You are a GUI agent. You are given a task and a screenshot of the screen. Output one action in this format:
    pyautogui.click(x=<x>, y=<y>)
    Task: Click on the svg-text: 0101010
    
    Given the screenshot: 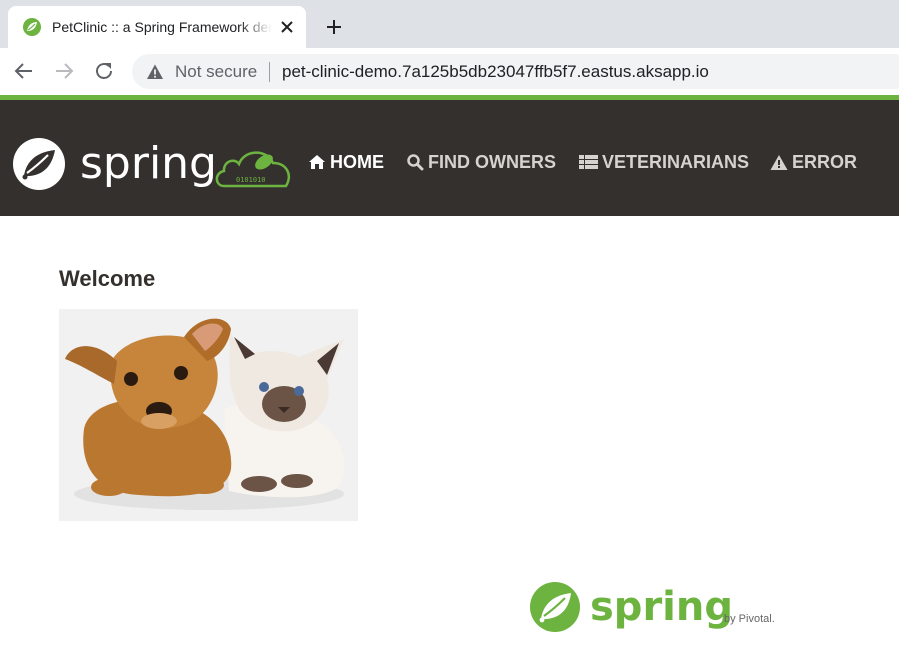 What is the action you would take?
    pyautogui.click(x=251, y=180)
    